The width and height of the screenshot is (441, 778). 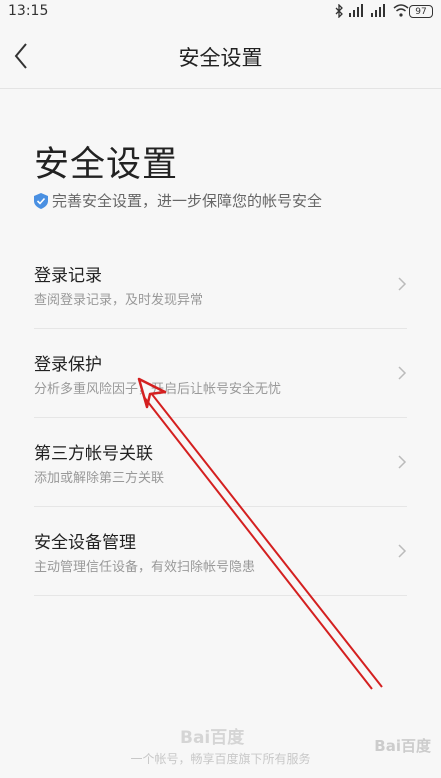 What do you see at coordinates (220, 462) in the screenshot?
I see `list-item-third-party: 第三方帐号关联 添加或解除第三方关联` at bounding box center [220, 462].